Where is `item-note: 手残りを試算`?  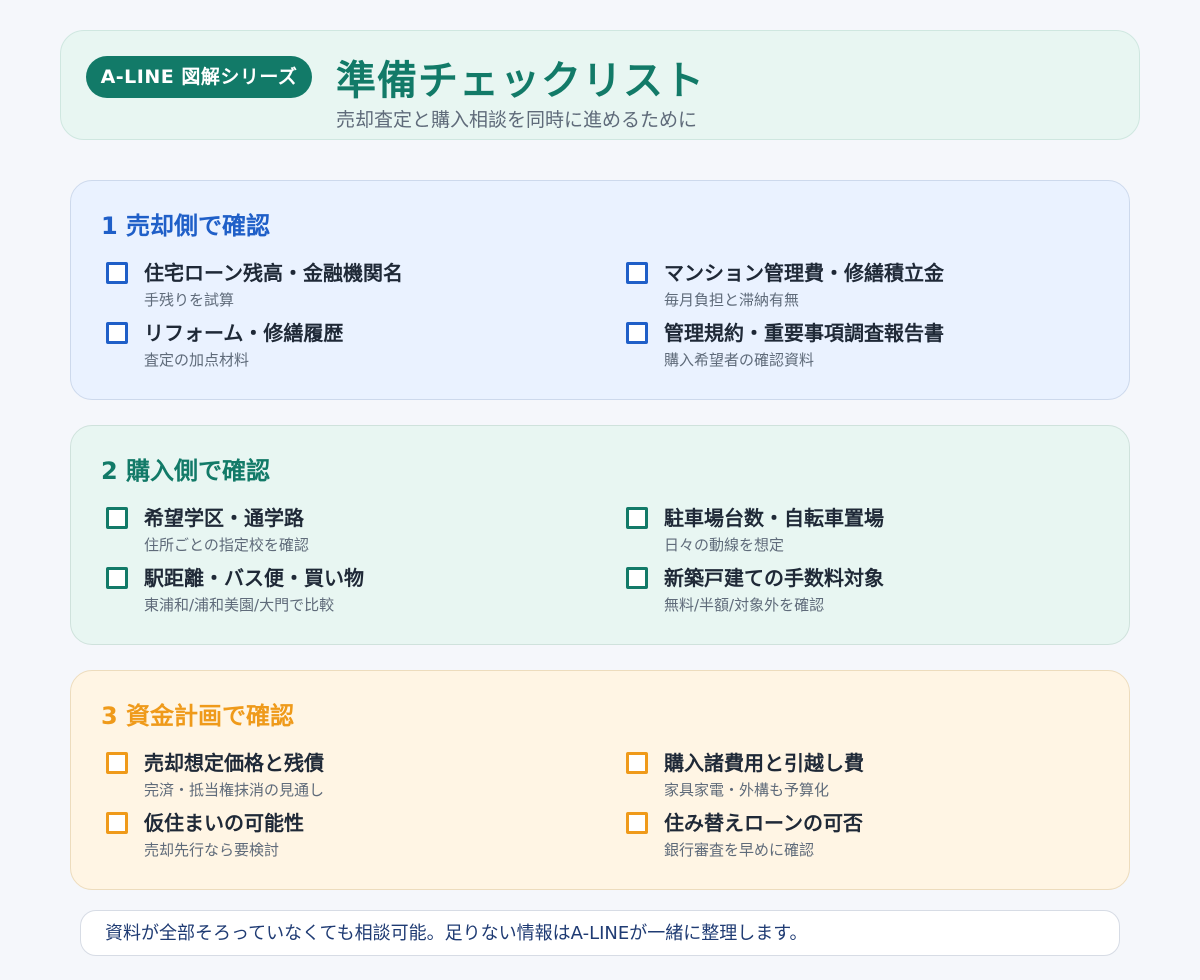 item-note: 手残りを試算 is located at coordinates (189, 300).